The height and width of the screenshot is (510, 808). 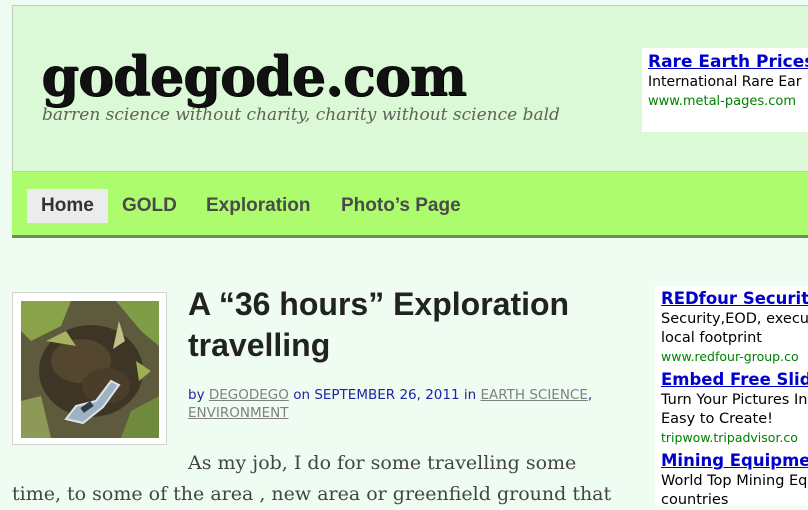 I want to click on sidebar-ad-url: tripwow.tripadvisor.co, so click(x=734, y=437).